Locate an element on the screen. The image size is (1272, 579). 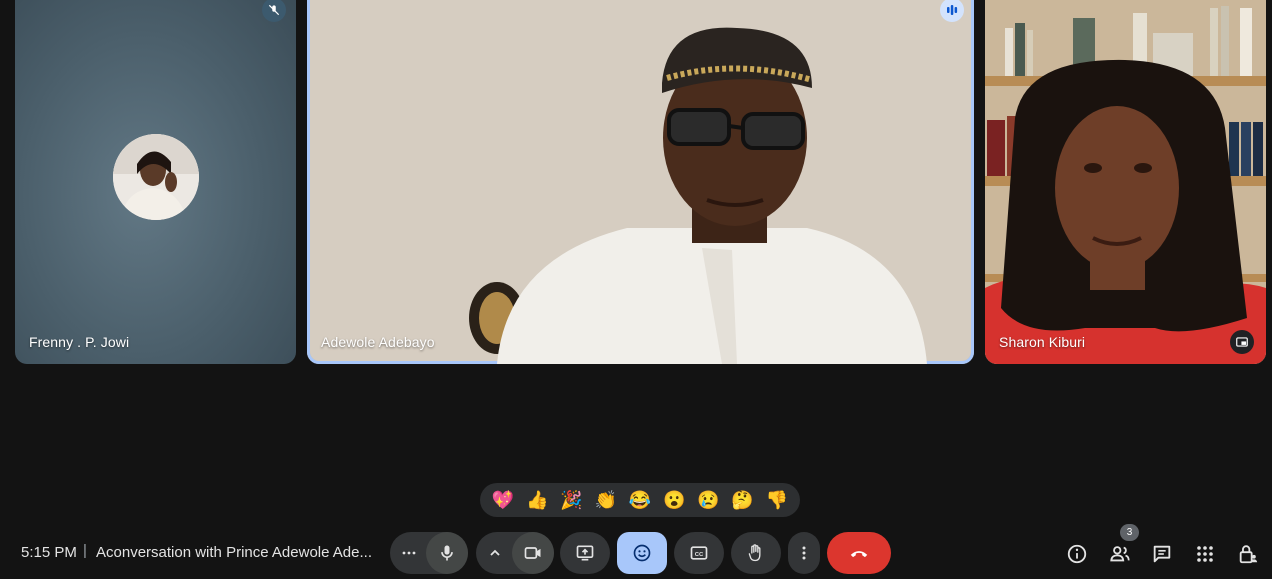
reaction-sparkling-heart: 💖 is located at coordinates (503, 500).